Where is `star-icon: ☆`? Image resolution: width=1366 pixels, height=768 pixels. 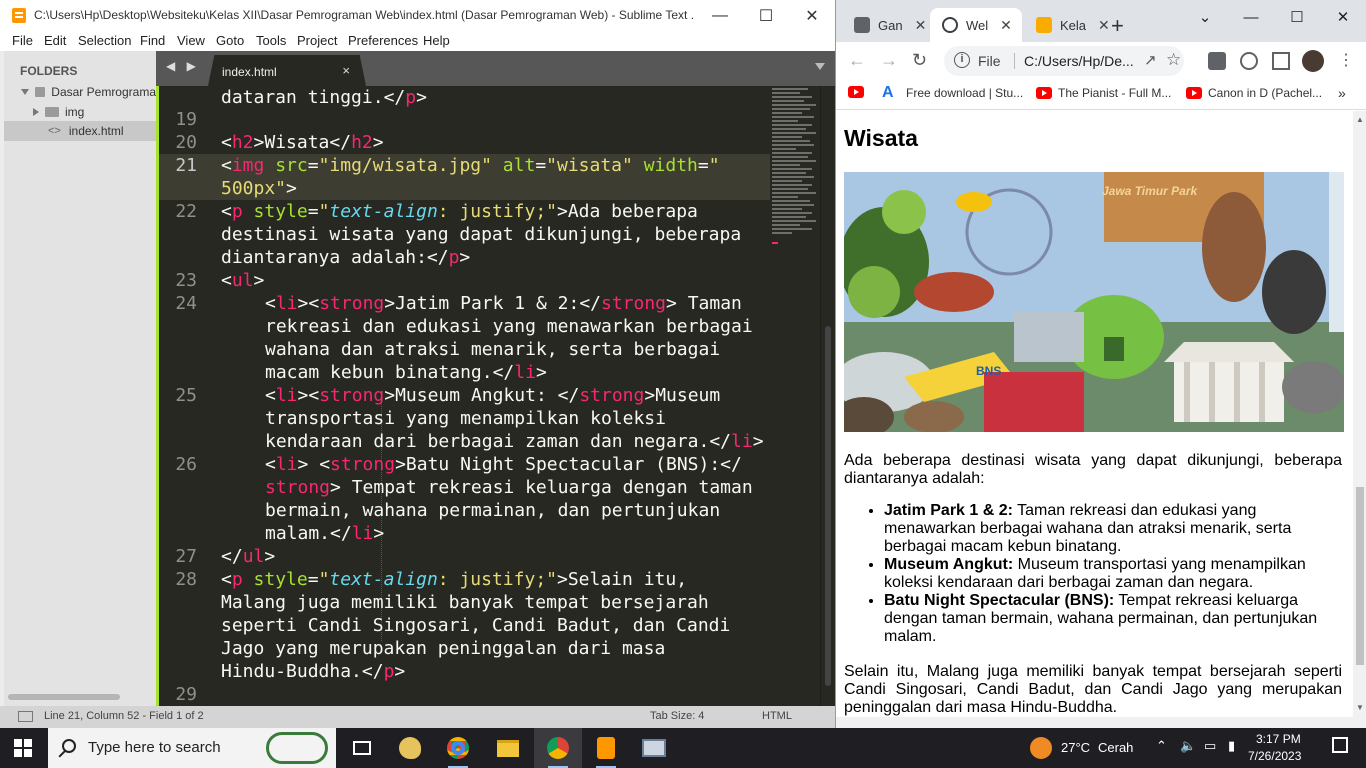
star-icon: ☆ is located at coordinates (1173, 60).